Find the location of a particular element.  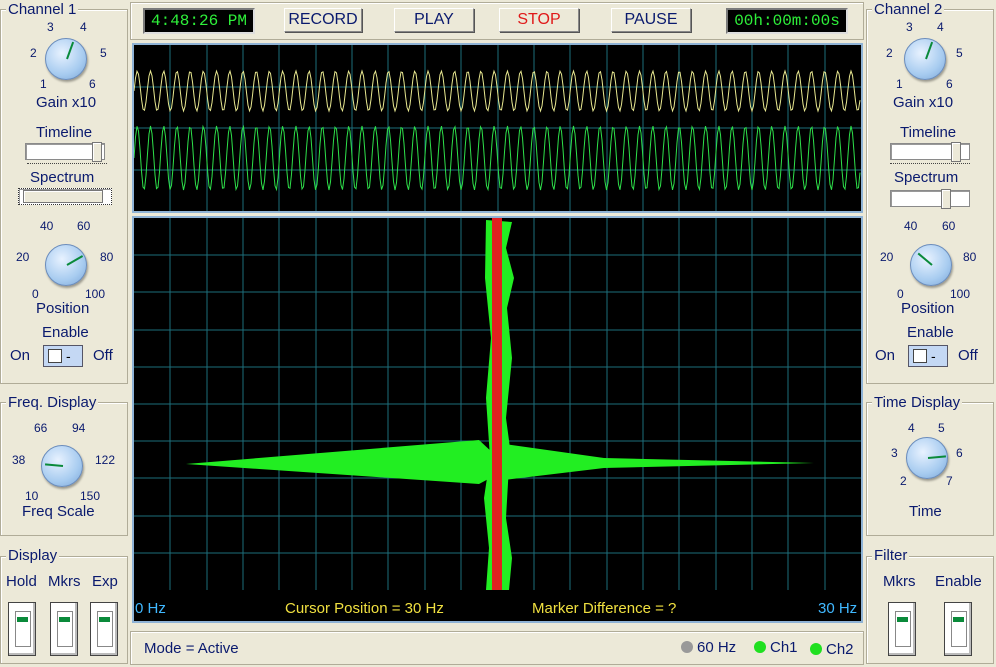

exp-switch is located at coordinates (104, 629).